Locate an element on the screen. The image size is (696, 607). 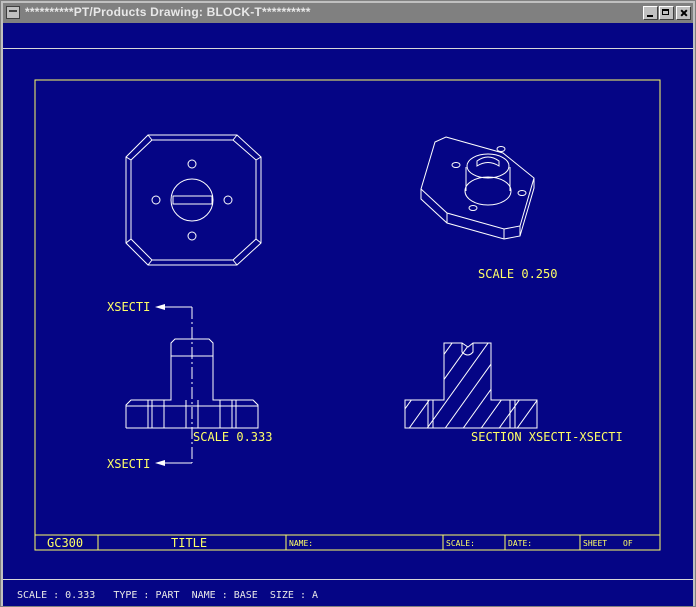
top-view is located at coordinates (193, 200).